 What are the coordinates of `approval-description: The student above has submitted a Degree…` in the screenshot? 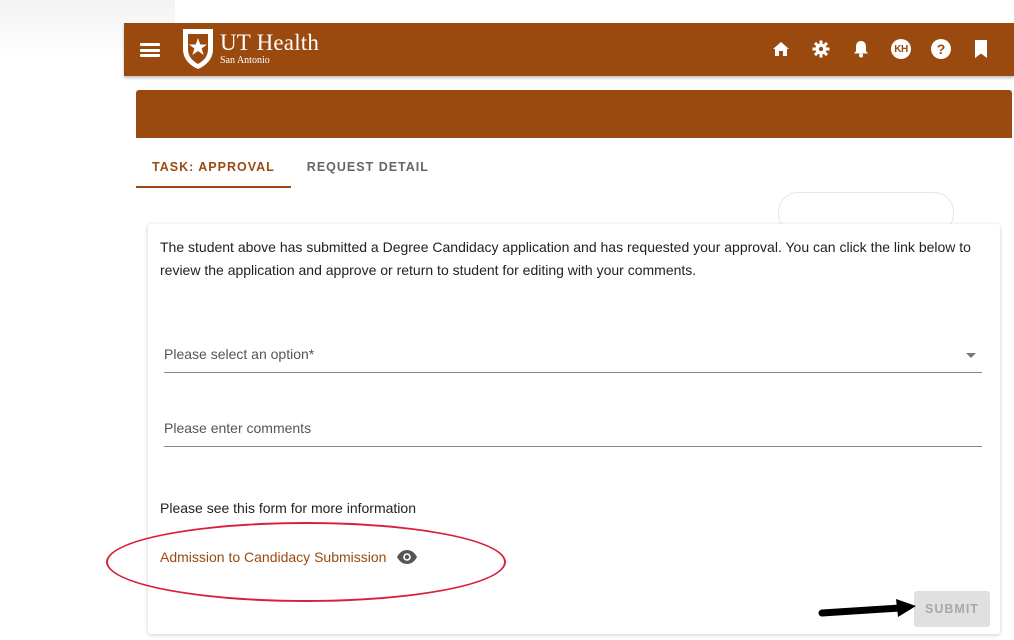 It's located at (565, 258).